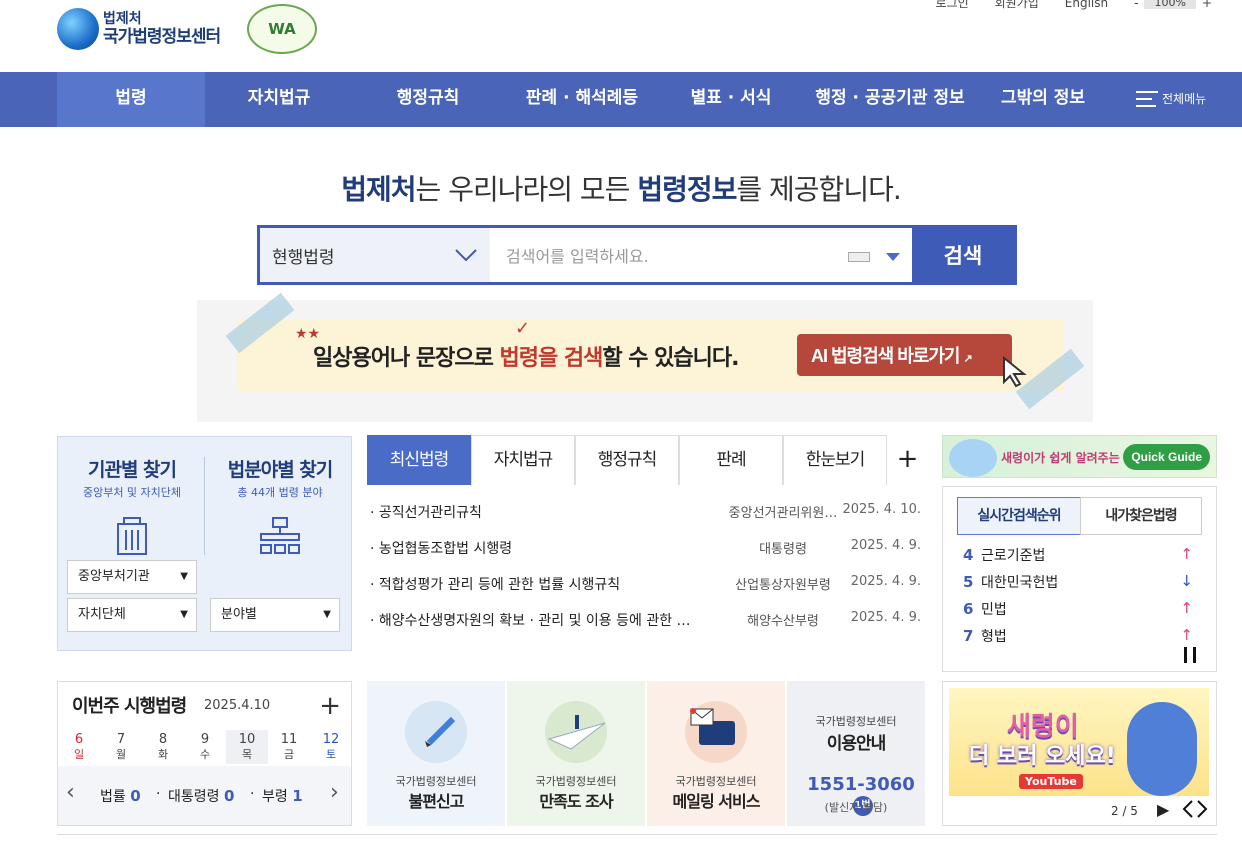 The height and width of the screenshot is (848, 1242). Describe the element at coordinates (968, 636) in the screenshot. I see `rank-number: 7` at that location.